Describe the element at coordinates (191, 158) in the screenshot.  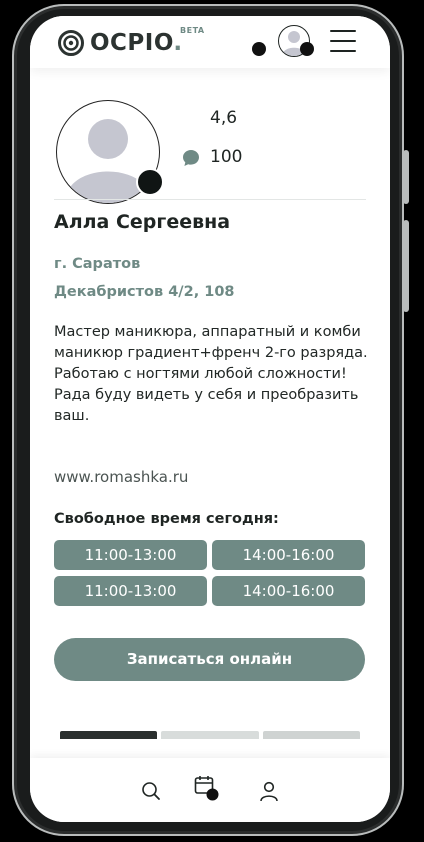
I see `chat-icon` at that location.